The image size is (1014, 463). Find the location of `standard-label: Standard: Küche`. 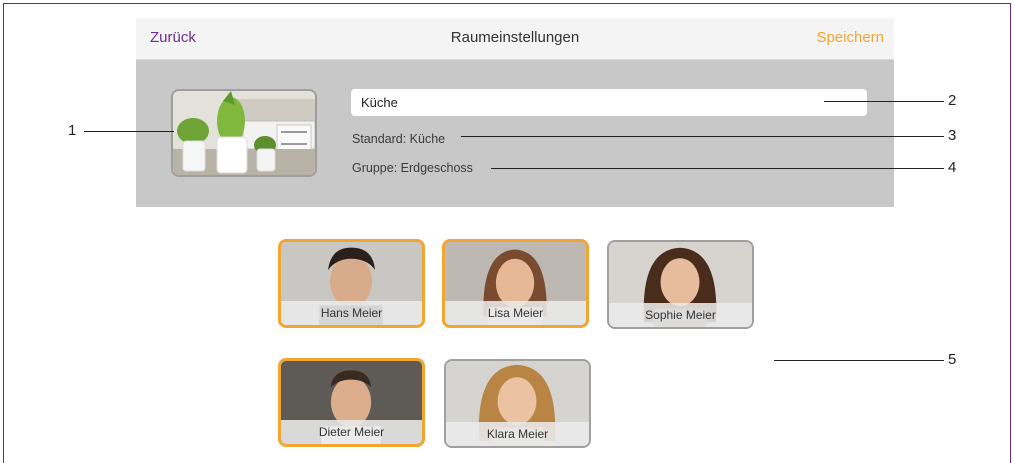

standard-label: Standard: Küche is located at coordinates (398, 139).